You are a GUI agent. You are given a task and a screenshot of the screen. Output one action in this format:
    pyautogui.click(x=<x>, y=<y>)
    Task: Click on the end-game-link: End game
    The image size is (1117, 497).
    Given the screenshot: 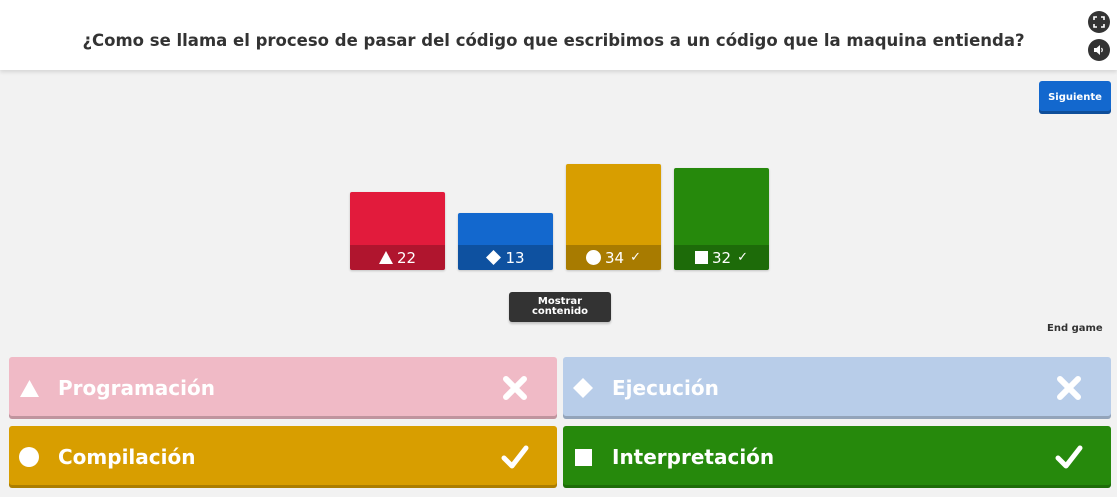 What is the action you would take?
    pyautogui.click(x=1075, y=328)
    